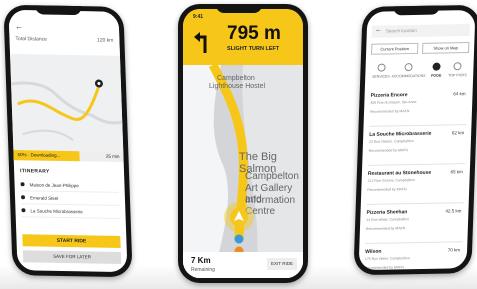 The height and width of the screenshot is (289, 477). Describe the element at coordinates (282, 264) in the screenshot. I see `exit-ride-button: EXIT RIDE` at that location.